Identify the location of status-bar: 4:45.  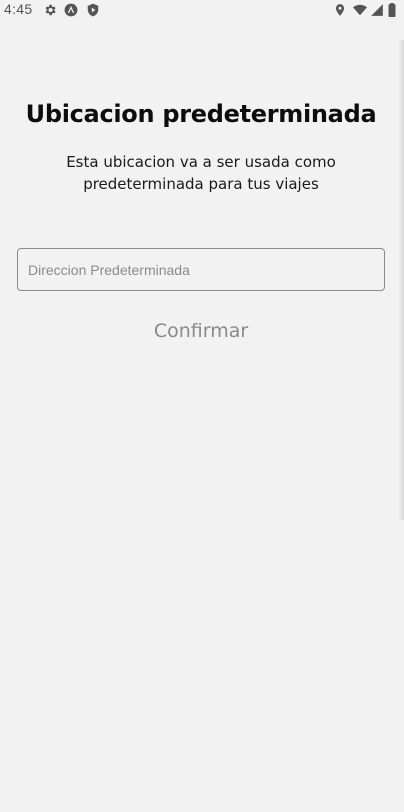
(202, 10).